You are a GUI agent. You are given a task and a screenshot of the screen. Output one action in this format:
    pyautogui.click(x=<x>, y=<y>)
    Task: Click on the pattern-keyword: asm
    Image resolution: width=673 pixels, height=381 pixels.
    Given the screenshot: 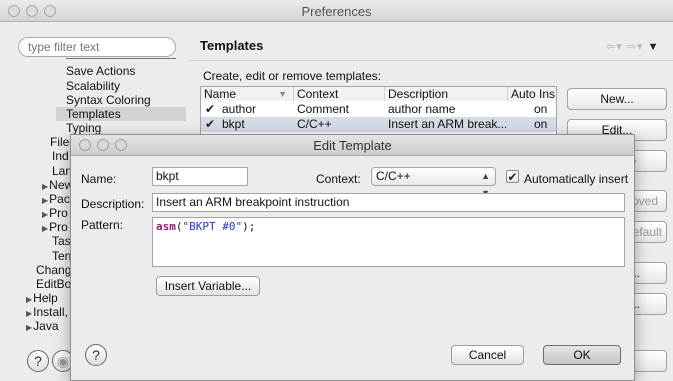 What is the action you would take?
    pyautogui.click(x=166, y=226)
    